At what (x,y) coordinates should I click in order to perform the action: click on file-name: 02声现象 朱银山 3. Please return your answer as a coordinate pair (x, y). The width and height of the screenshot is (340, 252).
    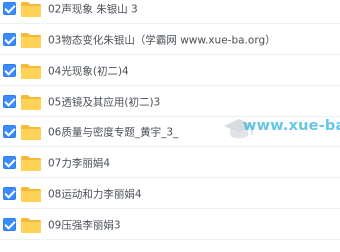
    Looking at the image, I should click on (93, 8).